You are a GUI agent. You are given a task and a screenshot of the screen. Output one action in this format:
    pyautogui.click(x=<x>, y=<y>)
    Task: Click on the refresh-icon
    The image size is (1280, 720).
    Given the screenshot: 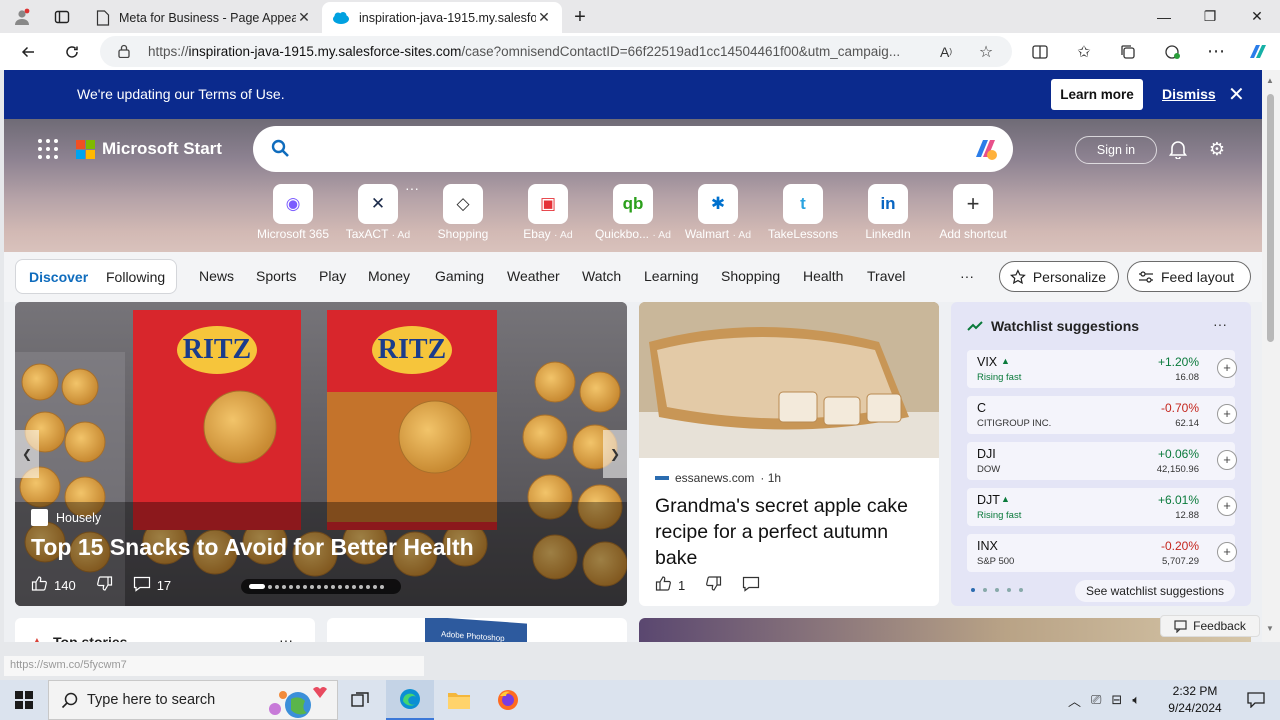 What is the action you would take?
    pyautogui.click(x=72, y=51)
    